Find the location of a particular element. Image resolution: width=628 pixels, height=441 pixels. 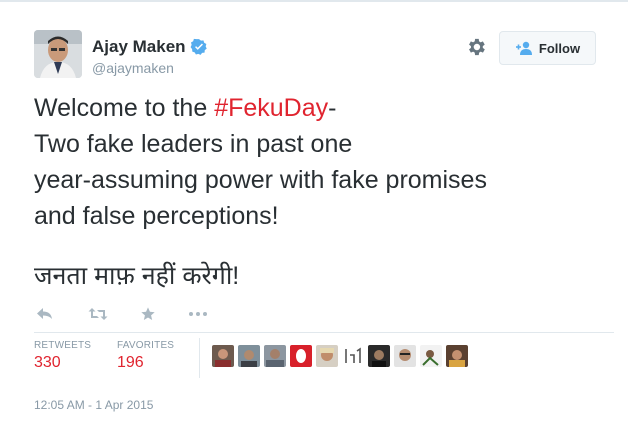

favorite-button is located at coordinates (148, 314).